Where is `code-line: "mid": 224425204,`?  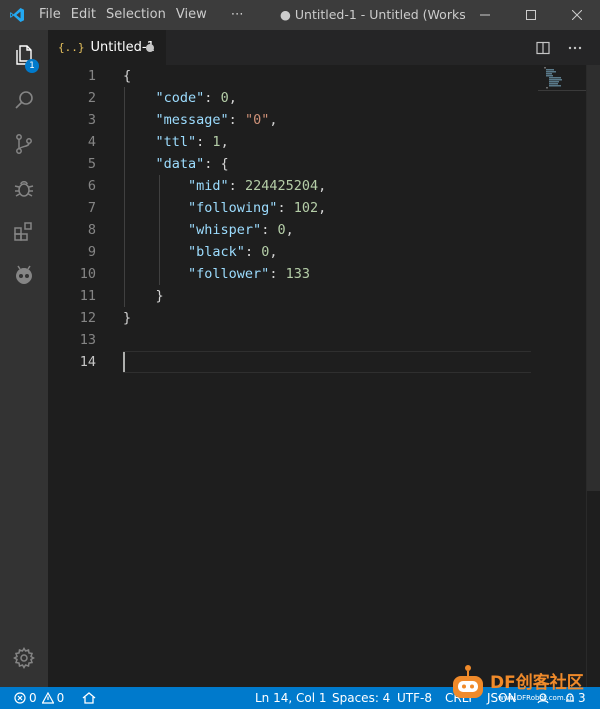
code-line: "mid": 224425204, is located at coordinates (257, 186).